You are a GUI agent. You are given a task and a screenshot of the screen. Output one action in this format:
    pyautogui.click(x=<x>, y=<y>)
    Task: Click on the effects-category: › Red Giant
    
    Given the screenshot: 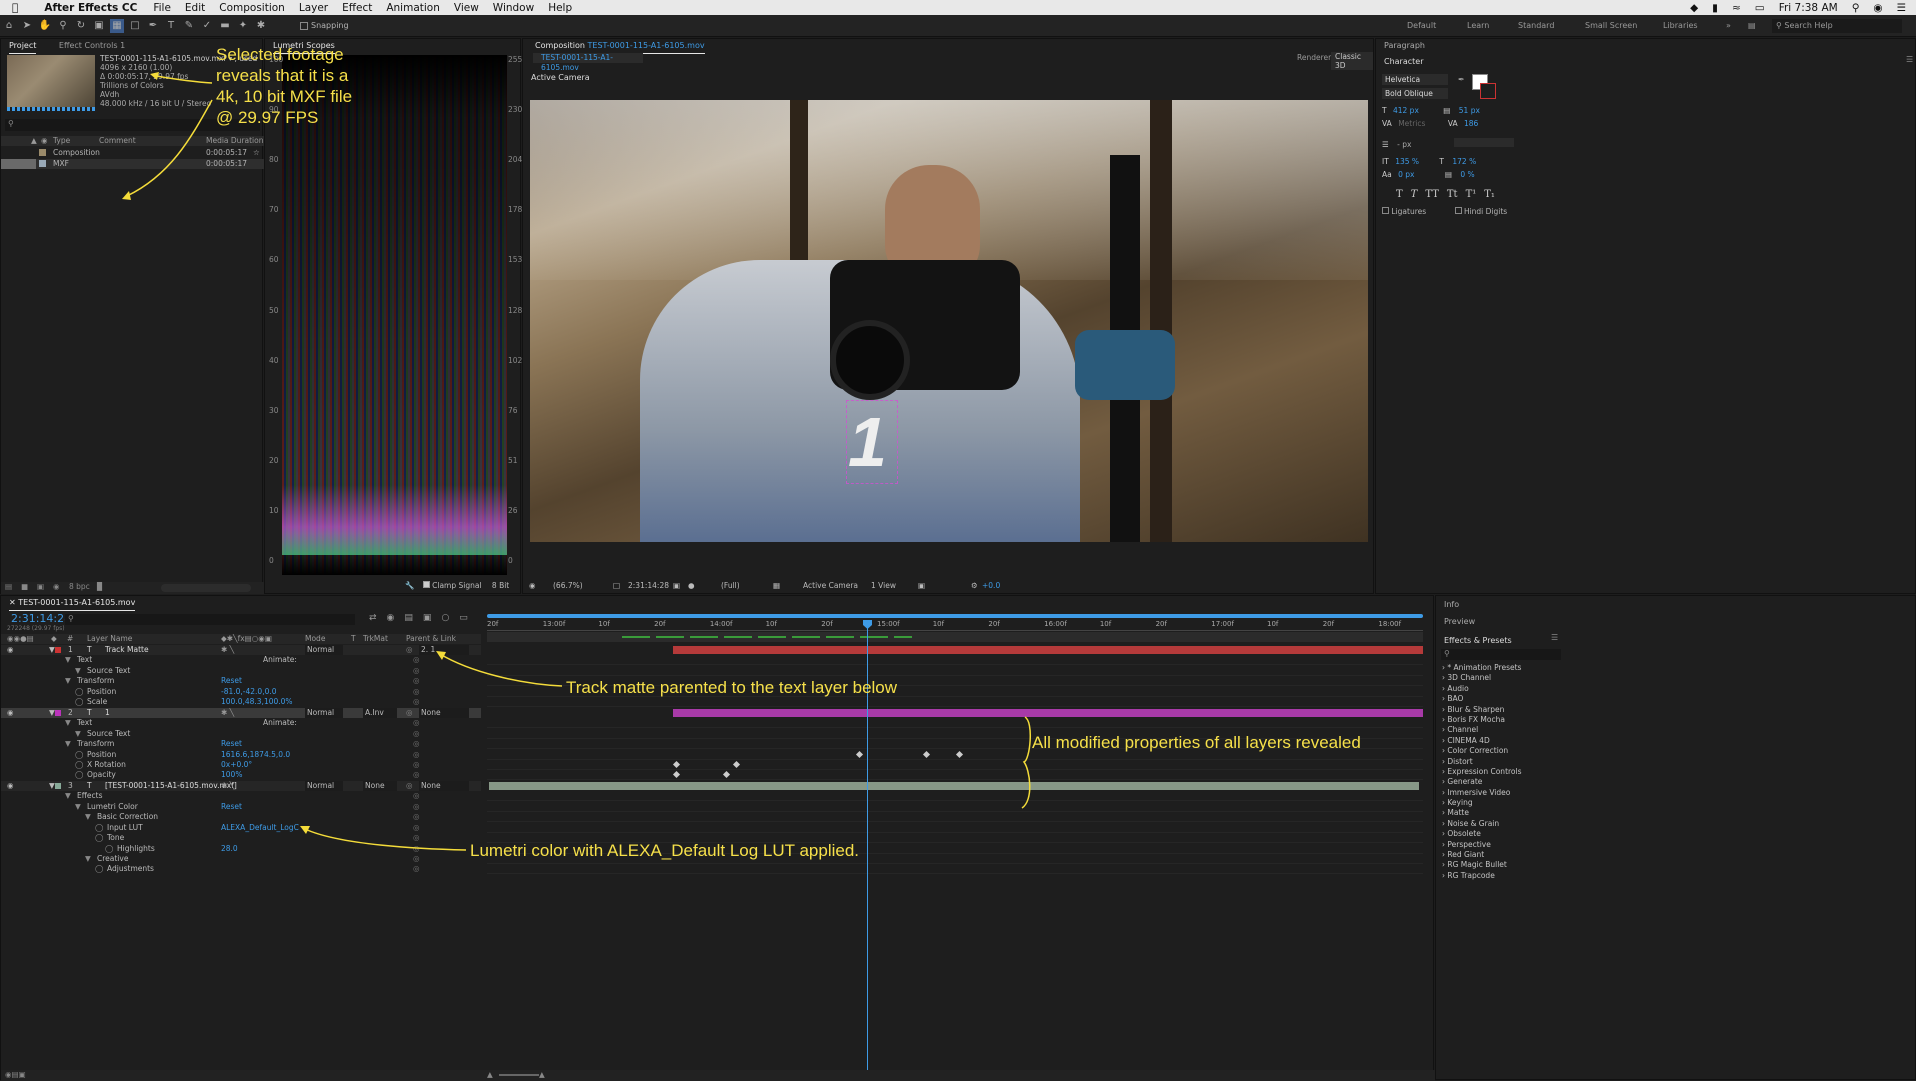 What is the action you would take?
    pyautogui.click(x=1501, y=855)
    